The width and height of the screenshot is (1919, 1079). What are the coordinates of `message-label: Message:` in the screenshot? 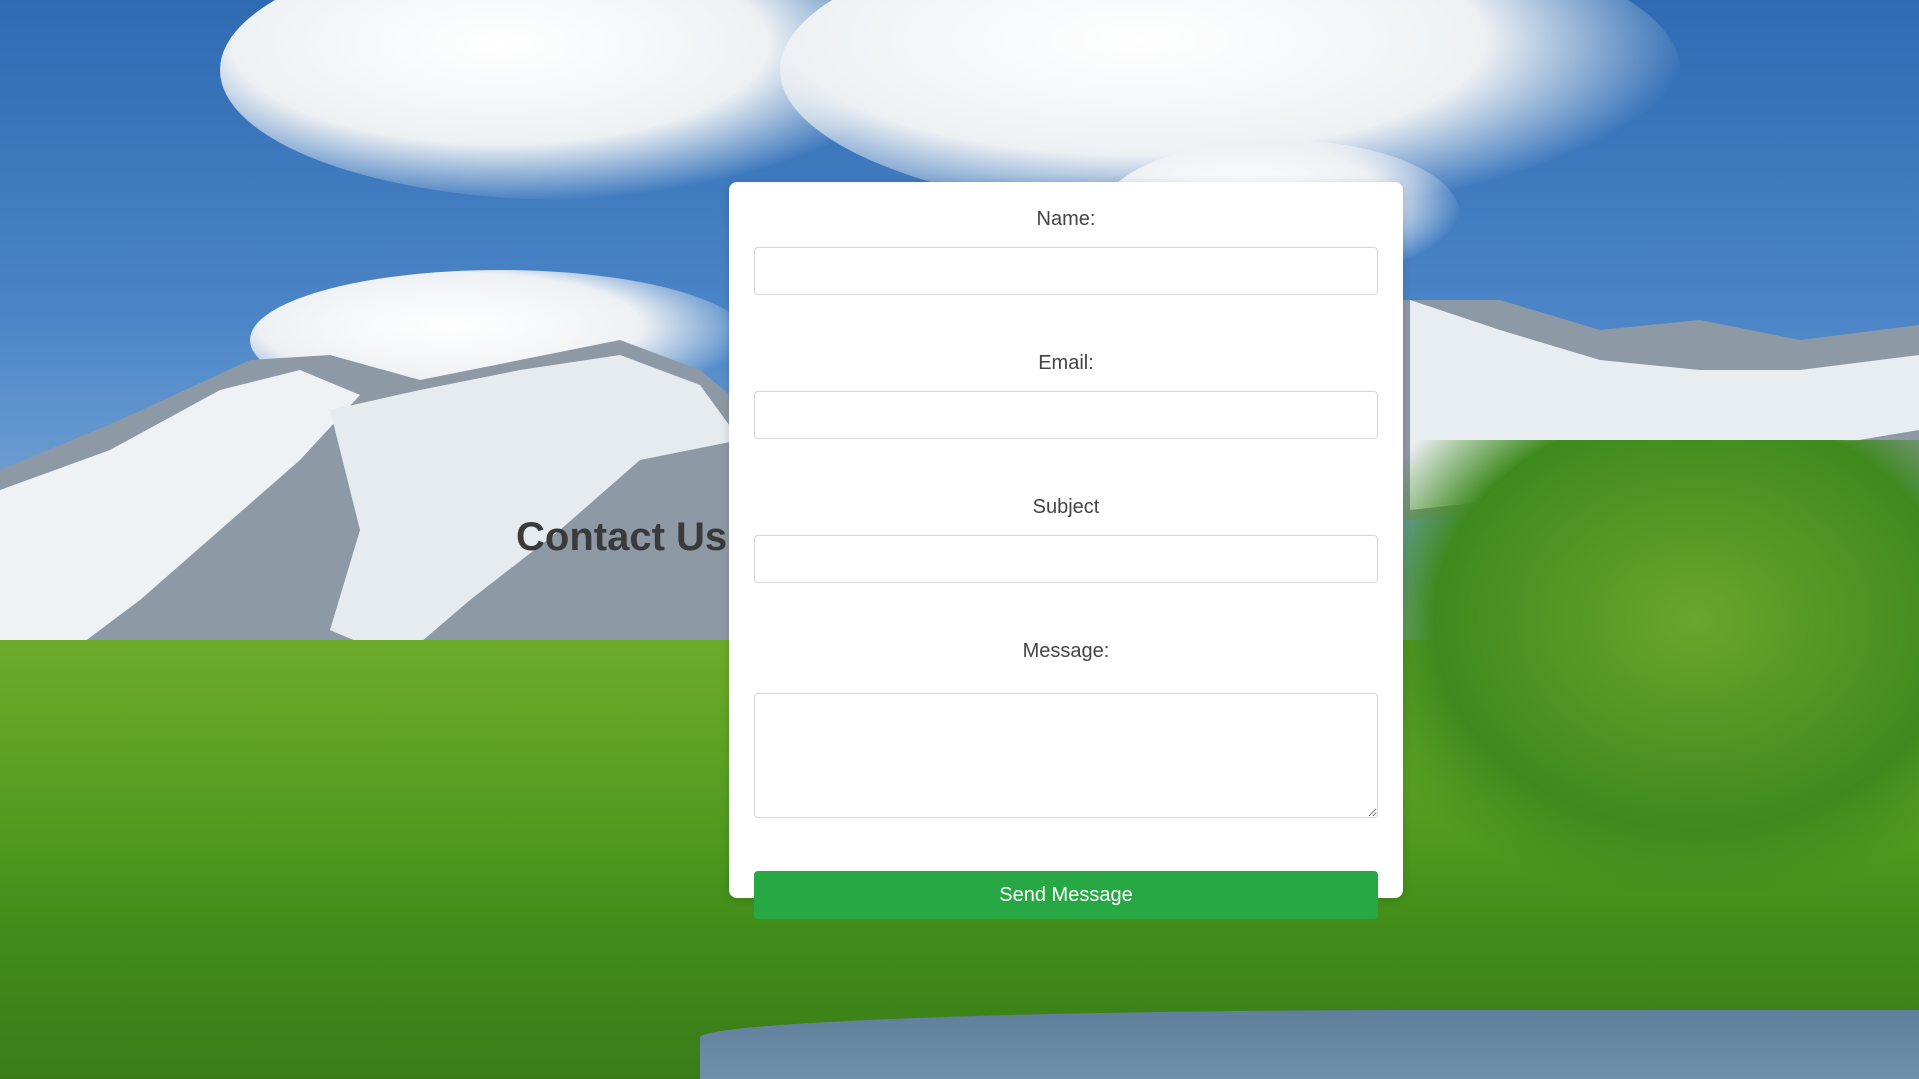 It's located at (1066, 651).